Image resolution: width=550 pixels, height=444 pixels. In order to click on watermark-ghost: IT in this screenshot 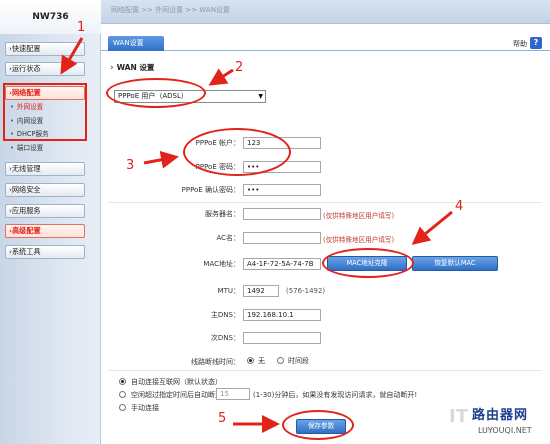, I will do `click(458, 416)`.